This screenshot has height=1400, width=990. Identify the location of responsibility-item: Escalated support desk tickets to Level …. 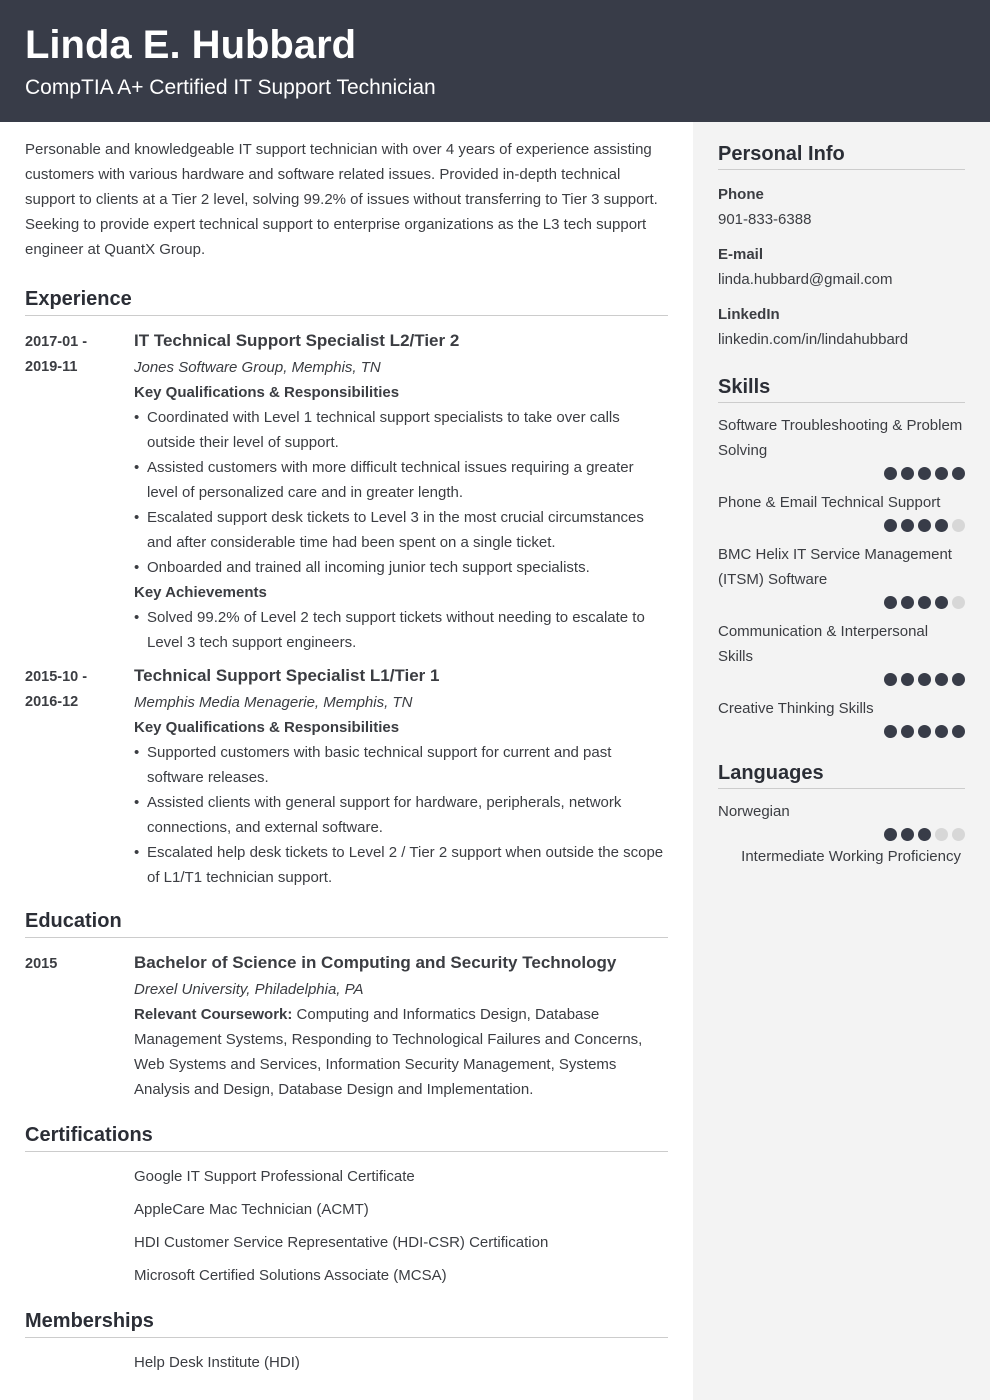
(401, 530).